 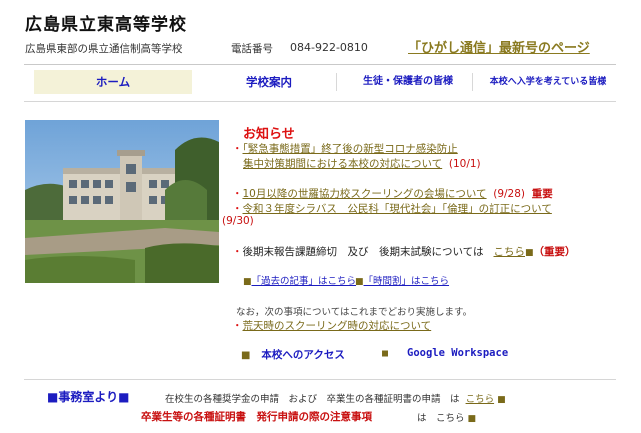 I want to click on news-link-covid-line1: 「緊急事態措置」終了後の新型コロナ感染防止, so click(x=350, y=149).